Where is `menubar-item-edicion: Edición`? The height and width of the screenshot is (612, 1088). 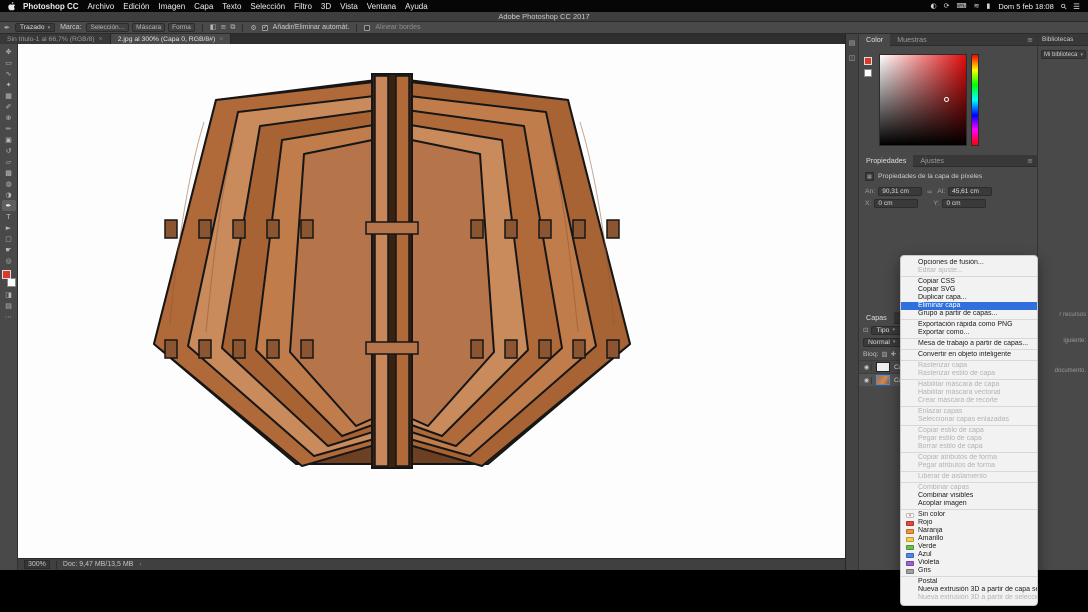 menubar-item-edicion: Edición is located at coordinates (136, 6).